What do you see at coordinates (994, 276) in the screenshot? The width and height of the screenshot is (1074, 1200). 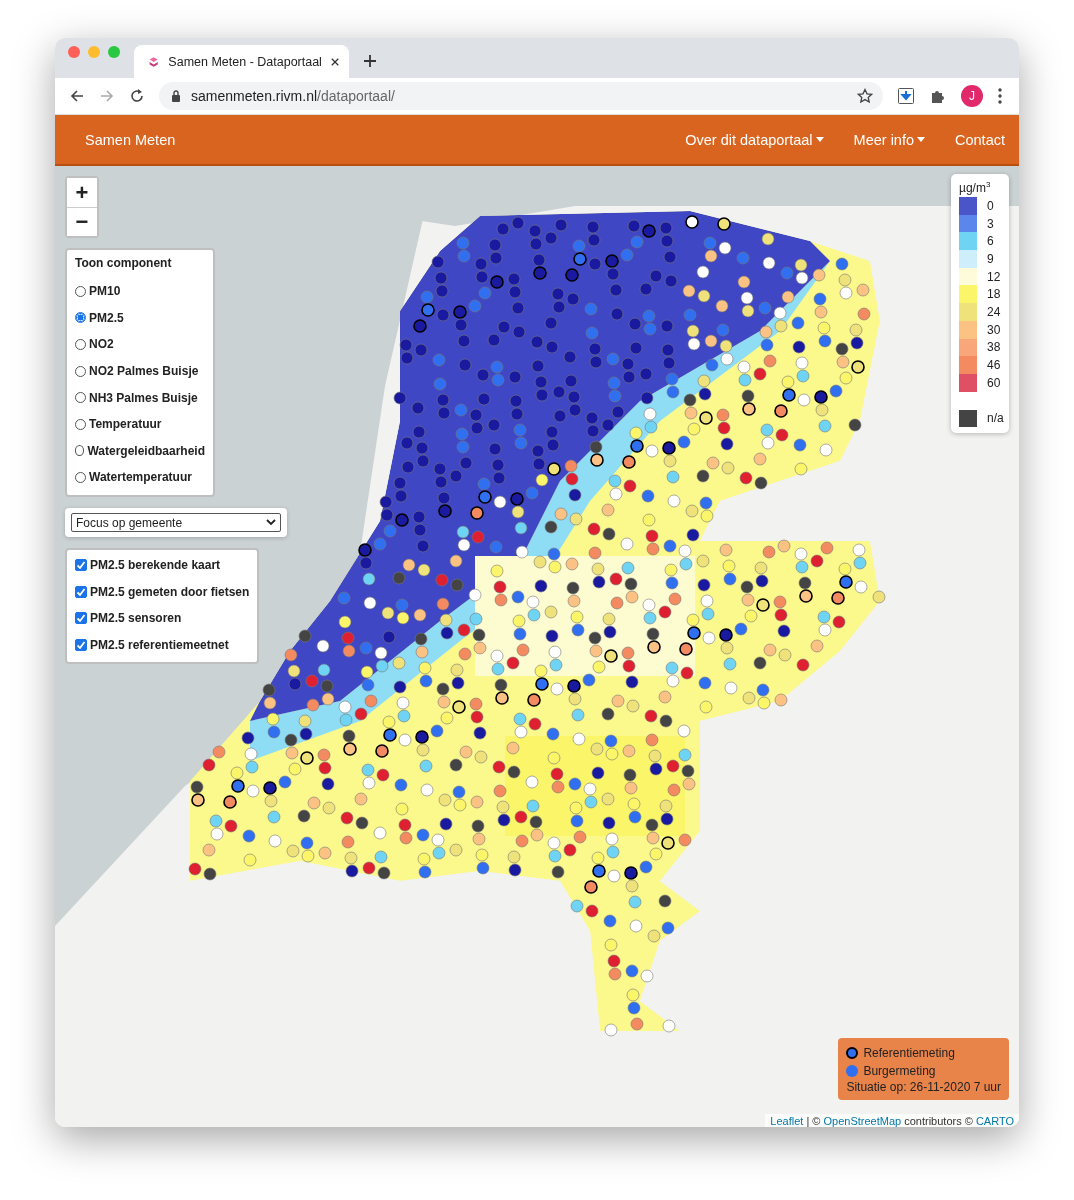 I see `scale-value: 12` at bounding box center [994, 276].